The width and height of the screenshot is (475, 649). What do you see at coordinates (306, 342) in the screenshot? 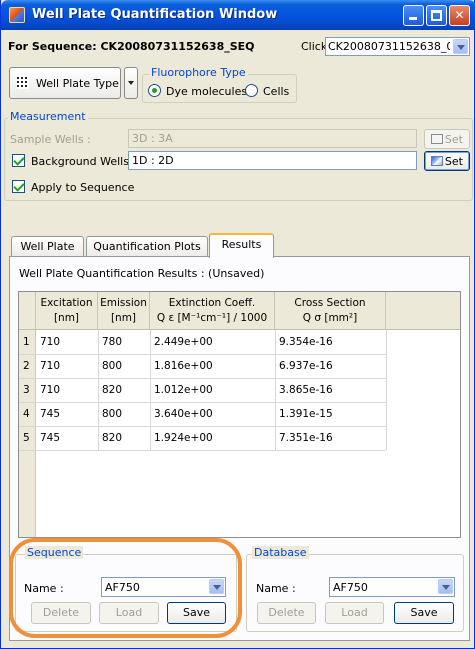
I see `cell-cross-section: 9.354e-16` at bounding box center [306, 342].